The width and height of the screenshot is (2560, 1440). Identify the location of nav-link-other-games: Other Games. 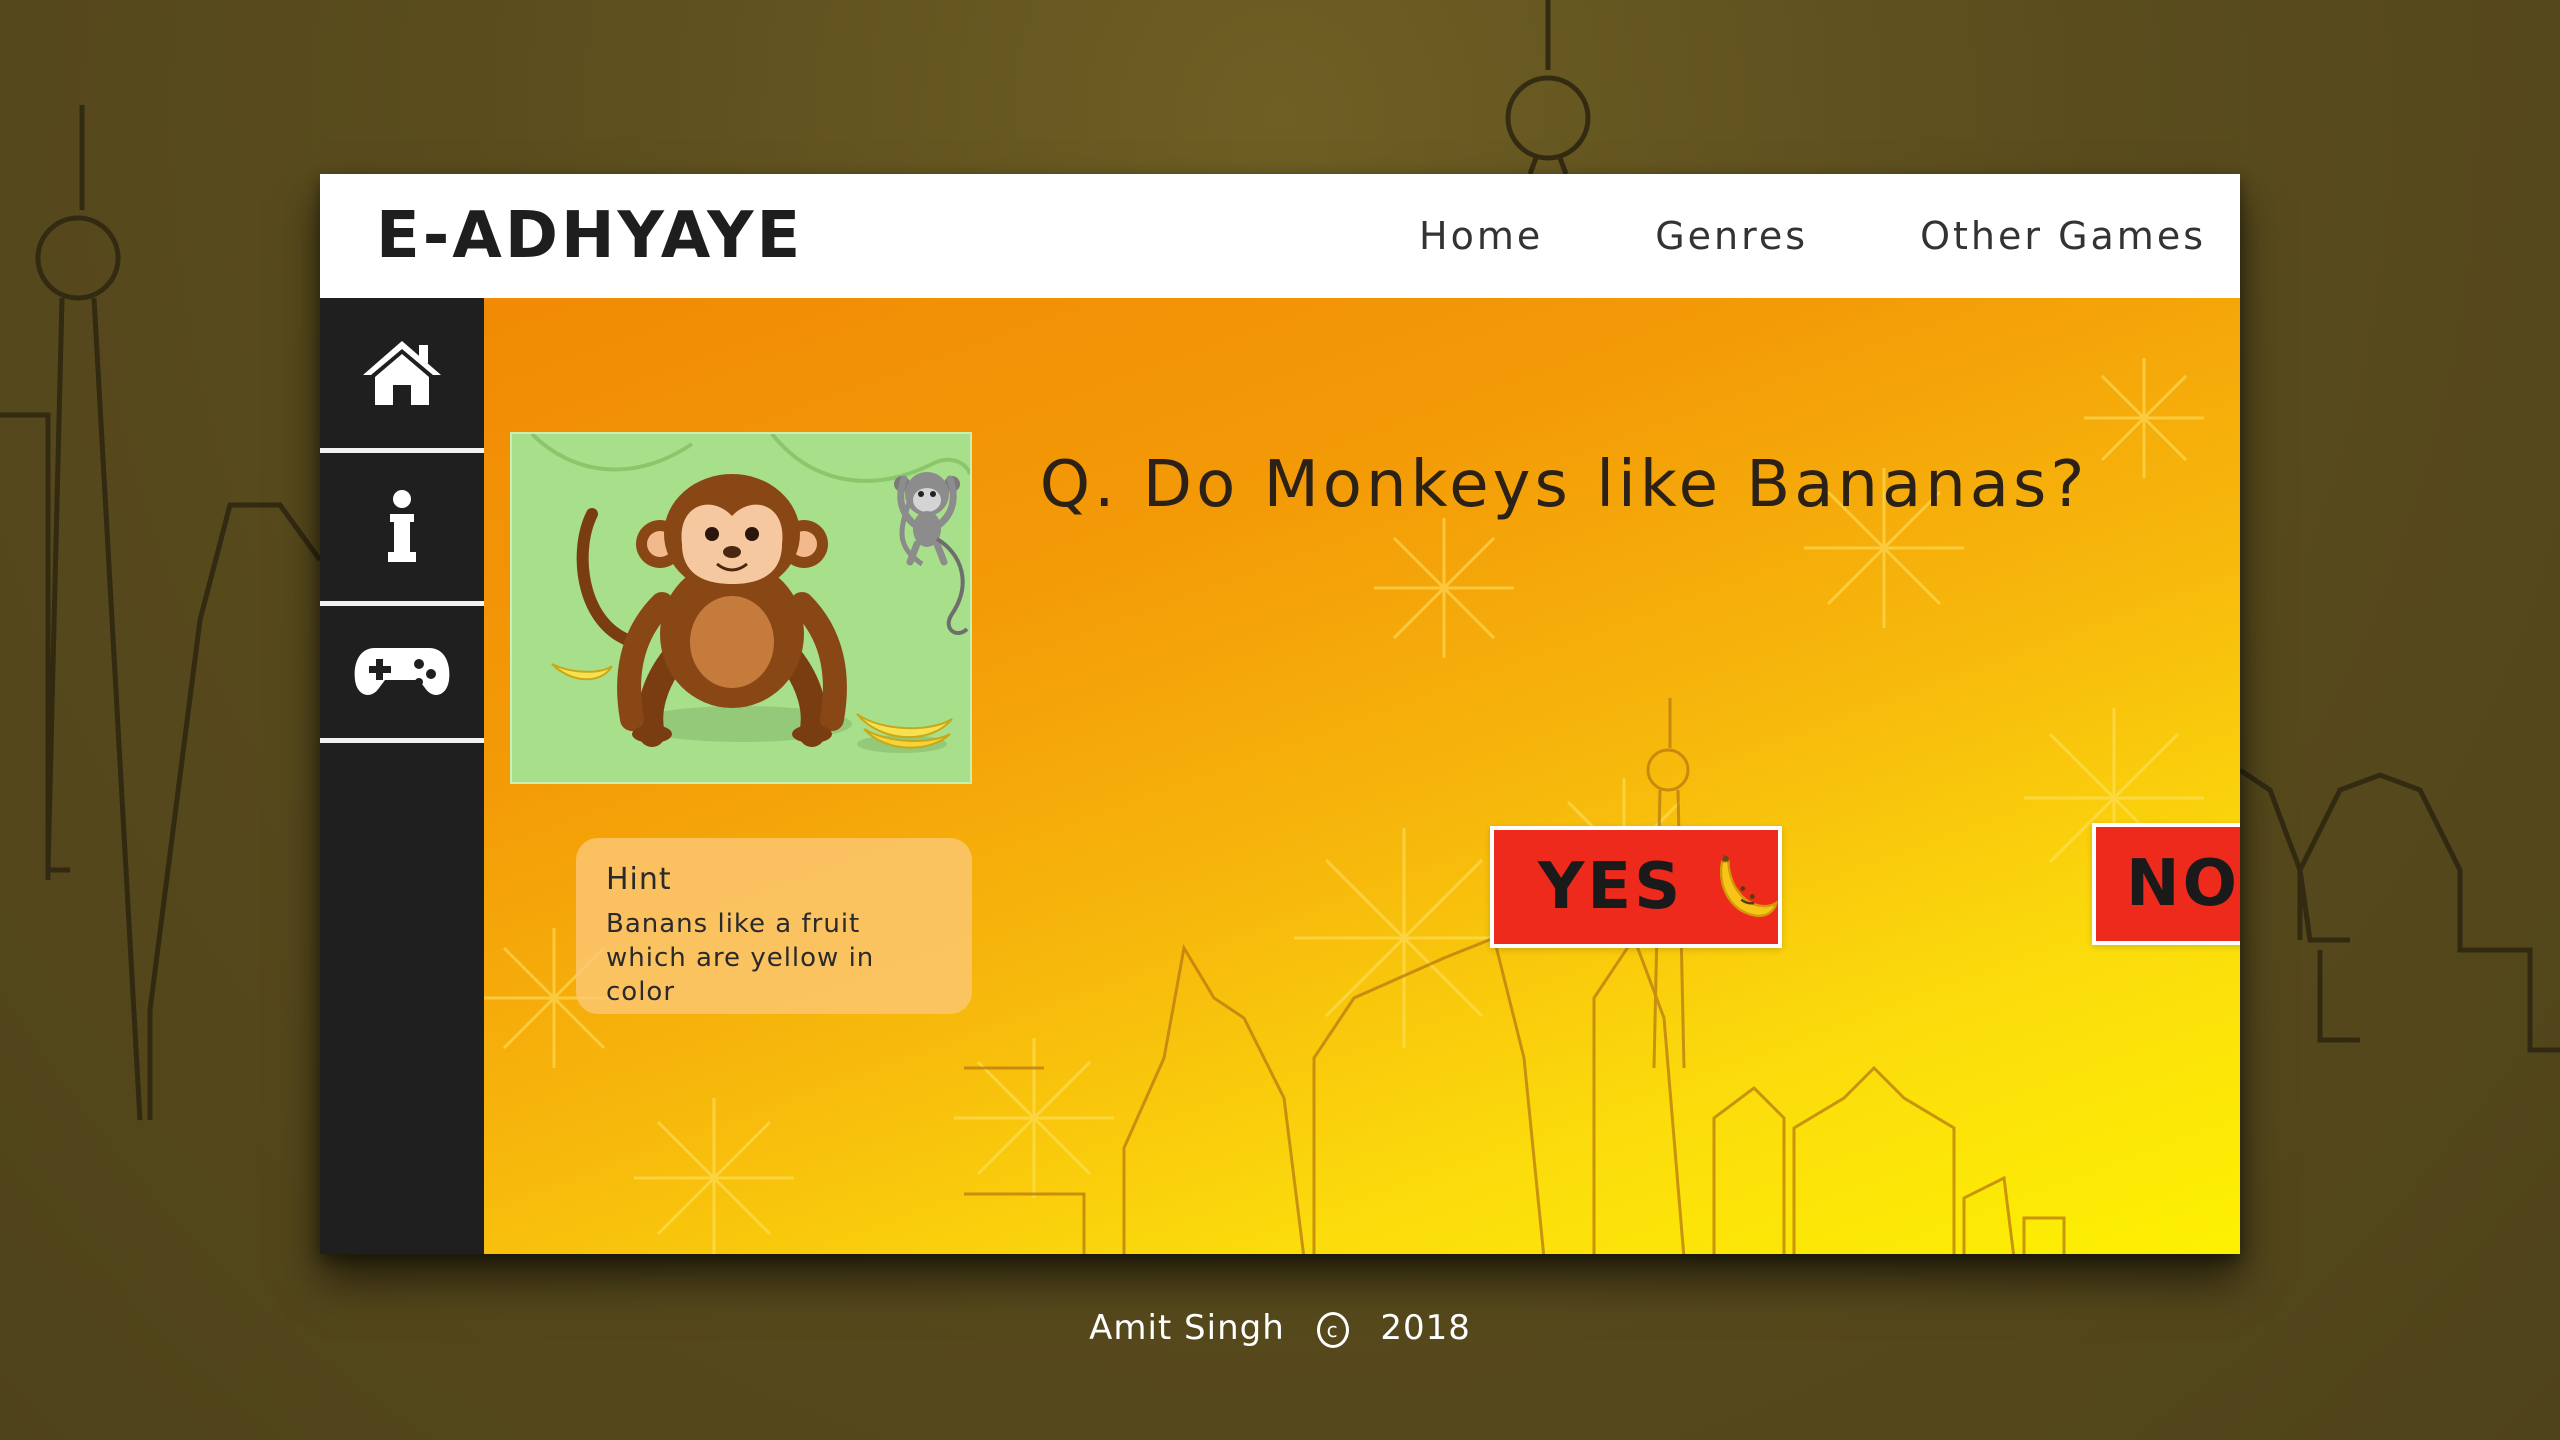
(2063, 236).